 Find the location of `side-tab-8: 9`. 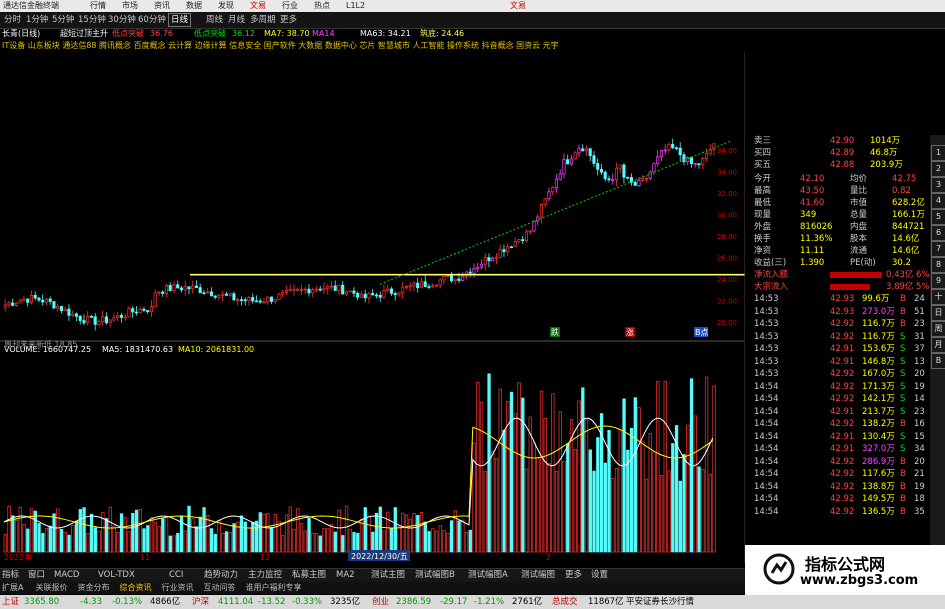

side-tab-8: 9 is located at coordinates (938, 281).